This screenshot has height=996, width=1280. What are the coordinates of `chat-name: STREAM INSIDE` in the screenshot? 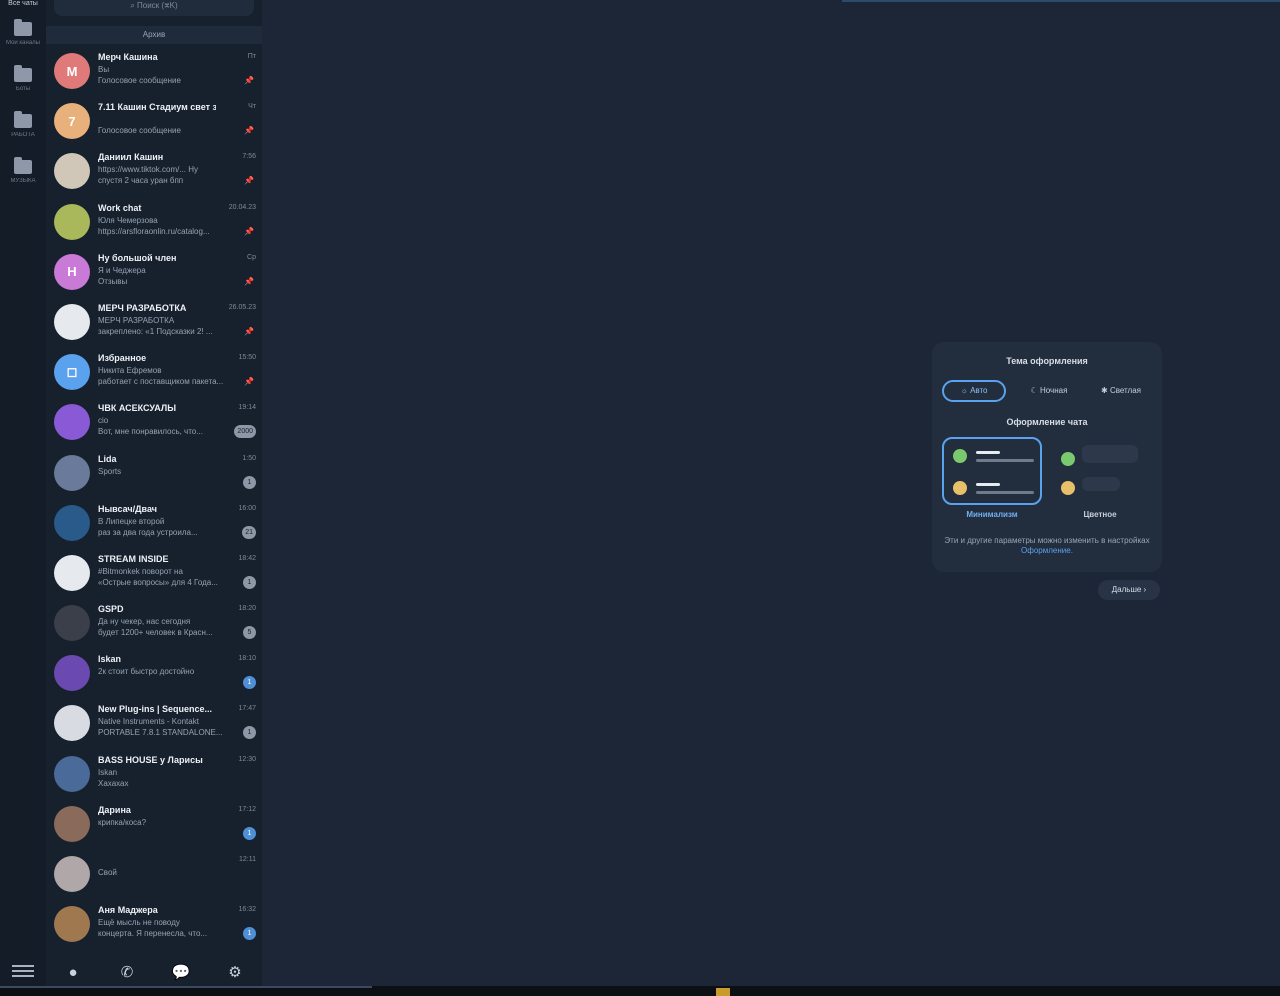 It's located at (133, 558).